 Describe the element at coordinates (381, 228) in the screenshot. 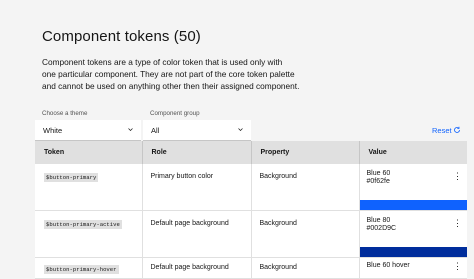

I see `value-hex: #002D9C` at that location.